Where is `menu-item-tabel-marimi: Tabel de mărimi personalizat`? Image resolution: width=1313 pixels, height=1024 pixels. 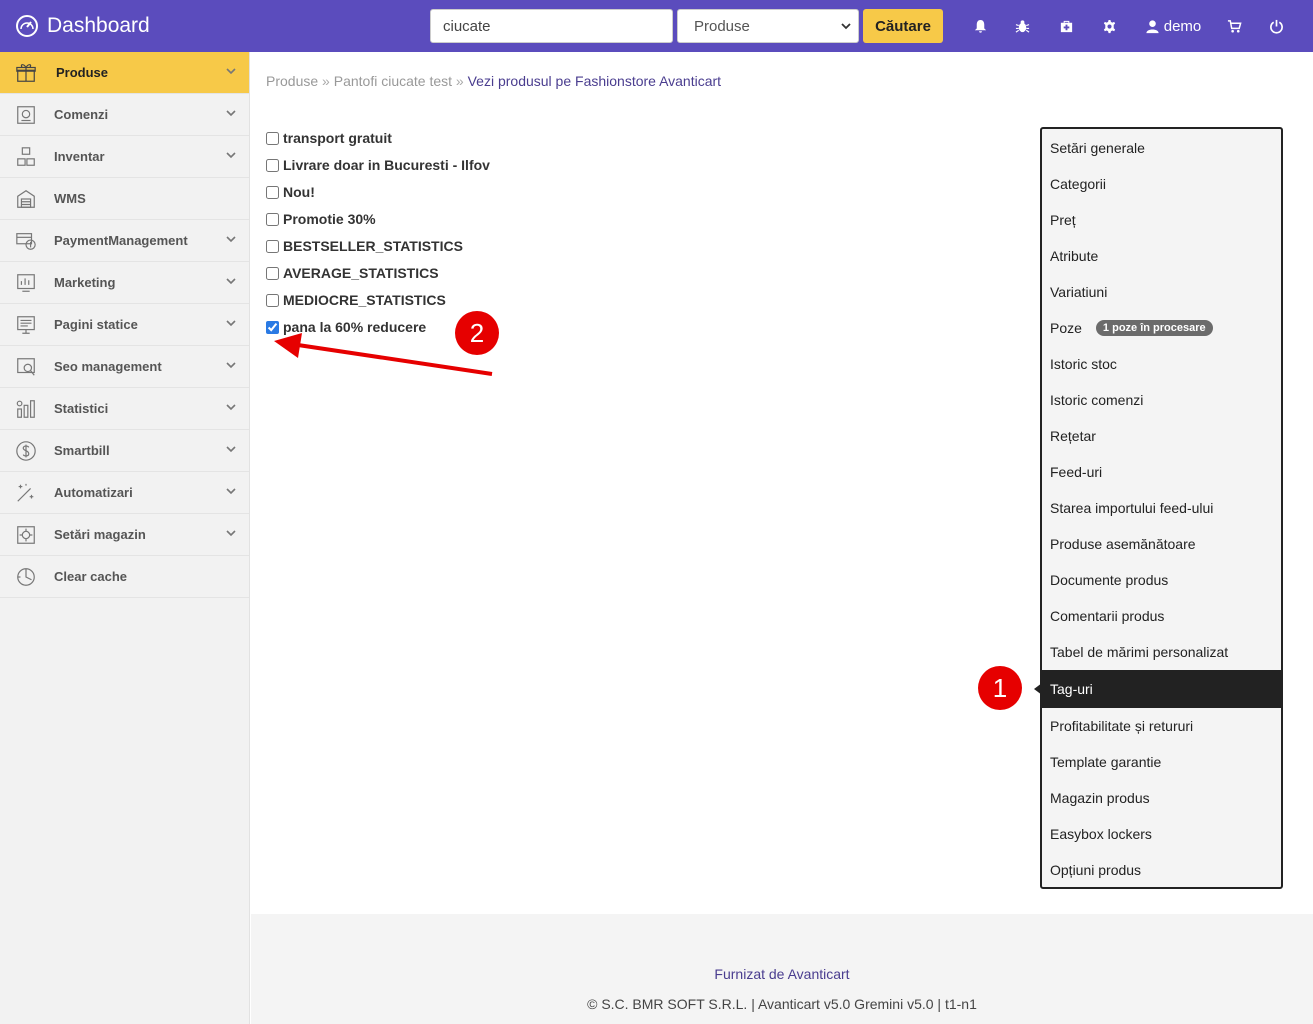
menu-item-tabel-marimi: Tabel de mărimi personalizat is located at coordinates (1161, 652).